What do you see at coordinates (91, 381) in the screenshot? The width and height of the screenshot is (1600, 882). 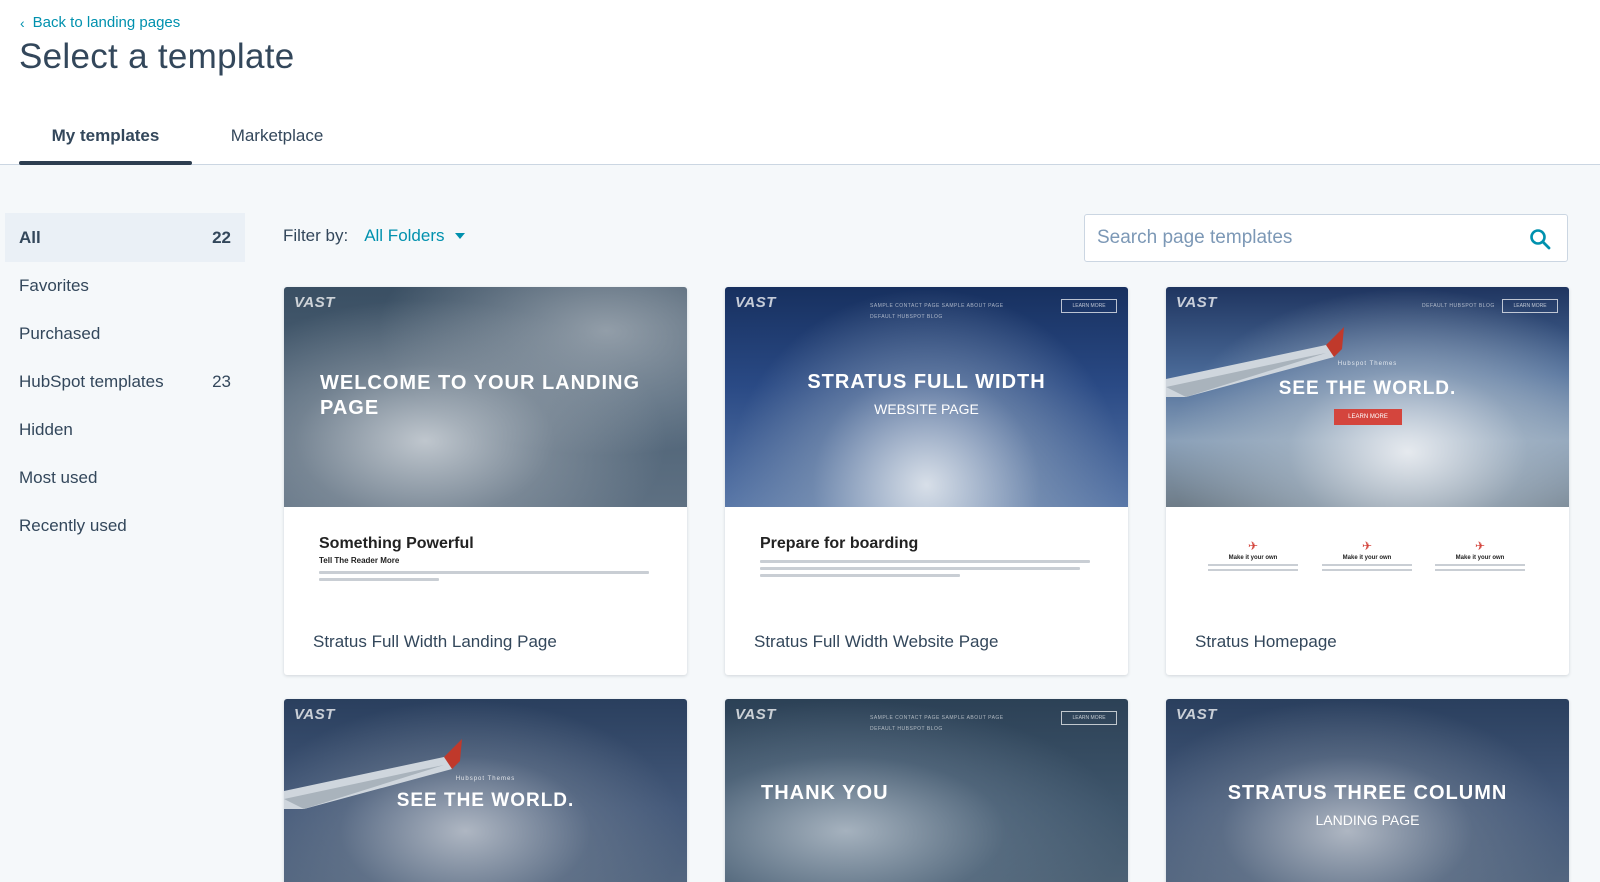 I see `sidebar-item-label: HubSpot templates` at bounding box center [91, 381].